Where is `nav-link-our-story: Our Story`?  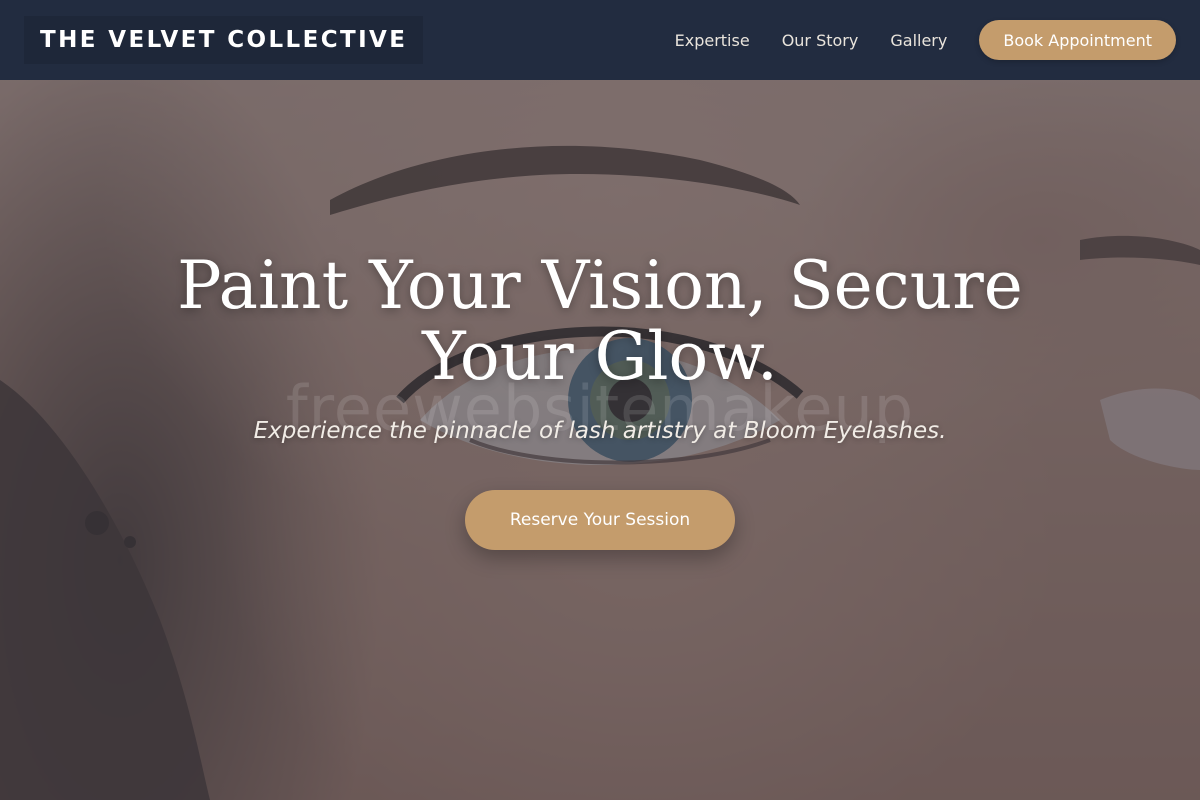 nav-link-our-story: Our Story is located at coordinates (820, 40).